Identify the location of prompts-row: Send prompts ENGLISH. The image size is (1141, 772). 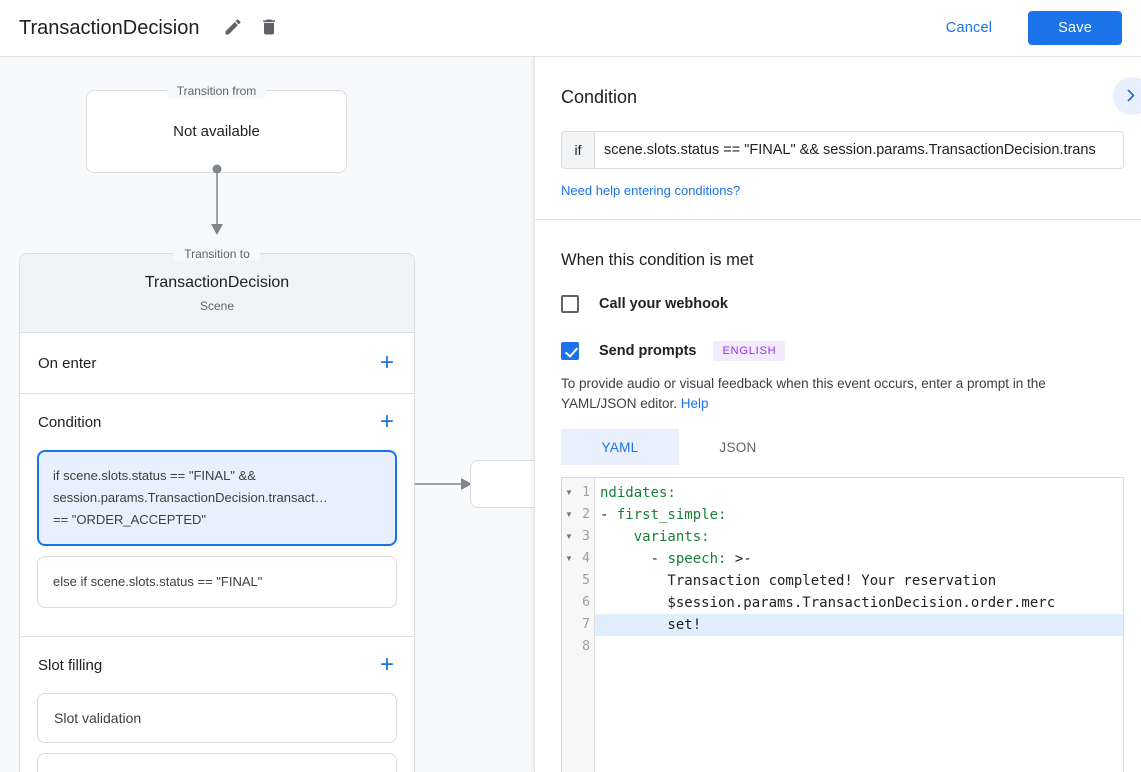
(842, 351).